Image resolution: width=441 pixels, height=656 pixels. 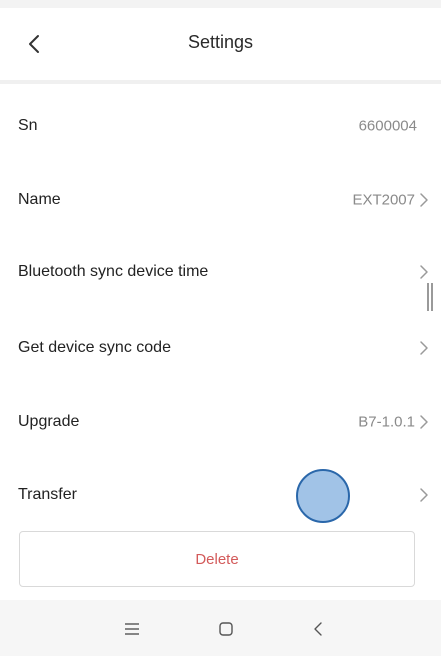 I want to click on page-title: Settings, so click(x=220, y=42).